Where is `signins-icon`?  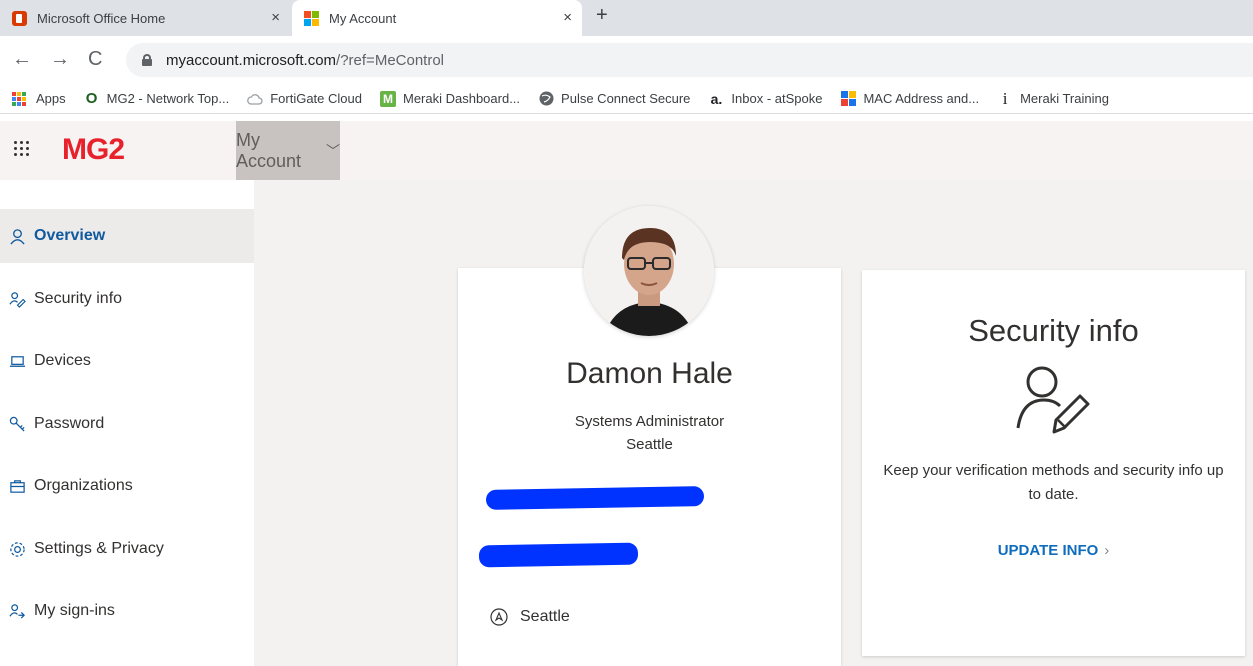 signins-icon is located at coordinates (17, 611).